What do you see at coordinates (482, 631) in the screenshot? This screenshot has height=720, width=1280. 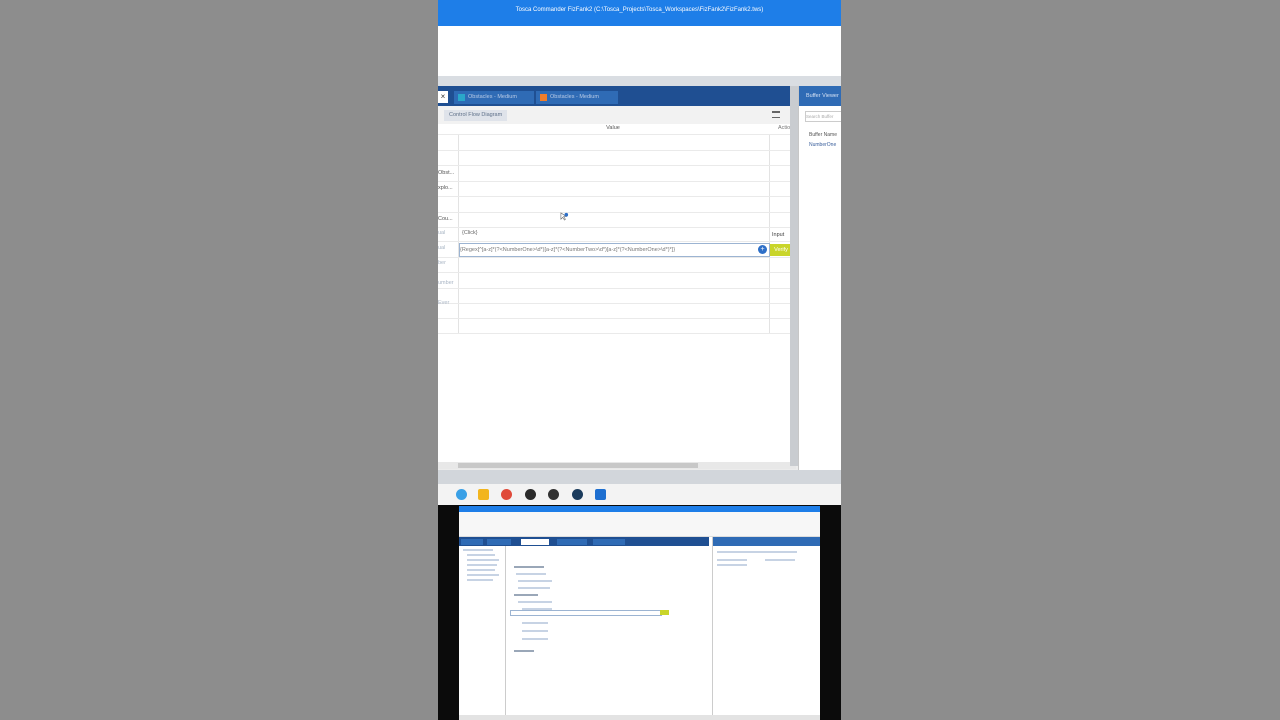 I see `preview-tree-panel` at bounding box center [482, 631].